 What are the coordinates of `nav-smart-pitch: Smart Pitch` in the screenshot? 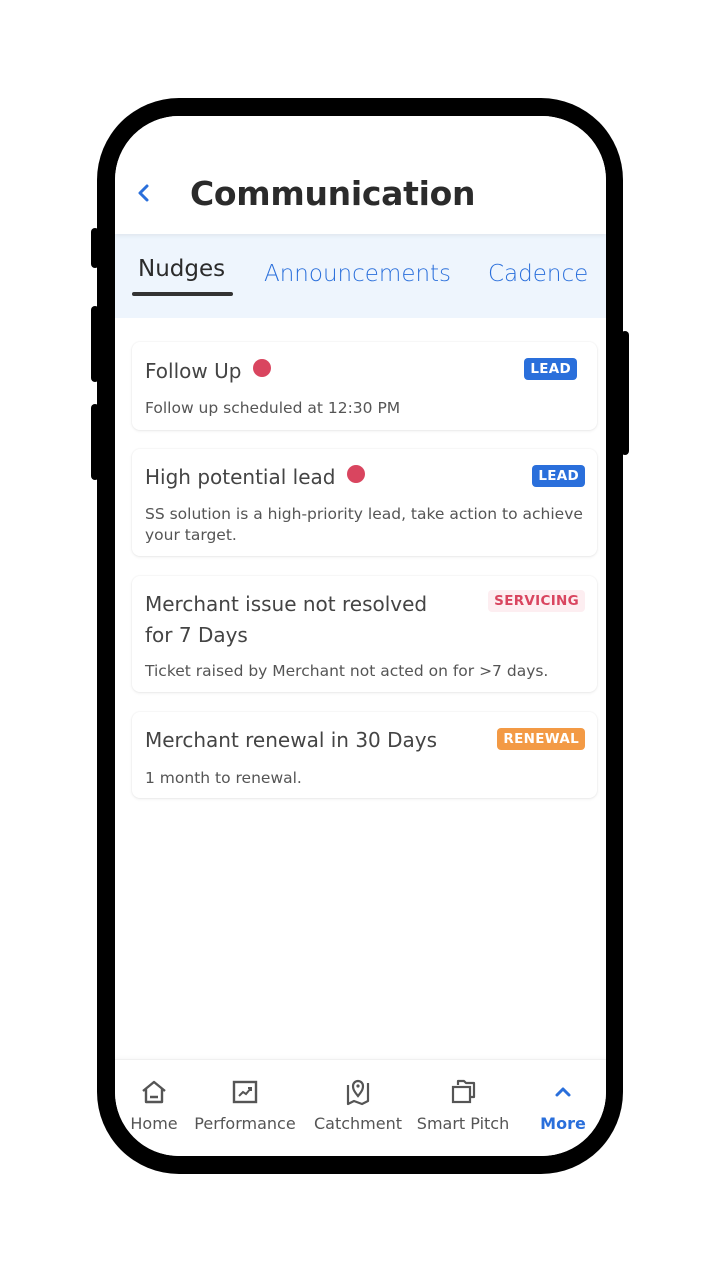 It's located at (463, 1105).